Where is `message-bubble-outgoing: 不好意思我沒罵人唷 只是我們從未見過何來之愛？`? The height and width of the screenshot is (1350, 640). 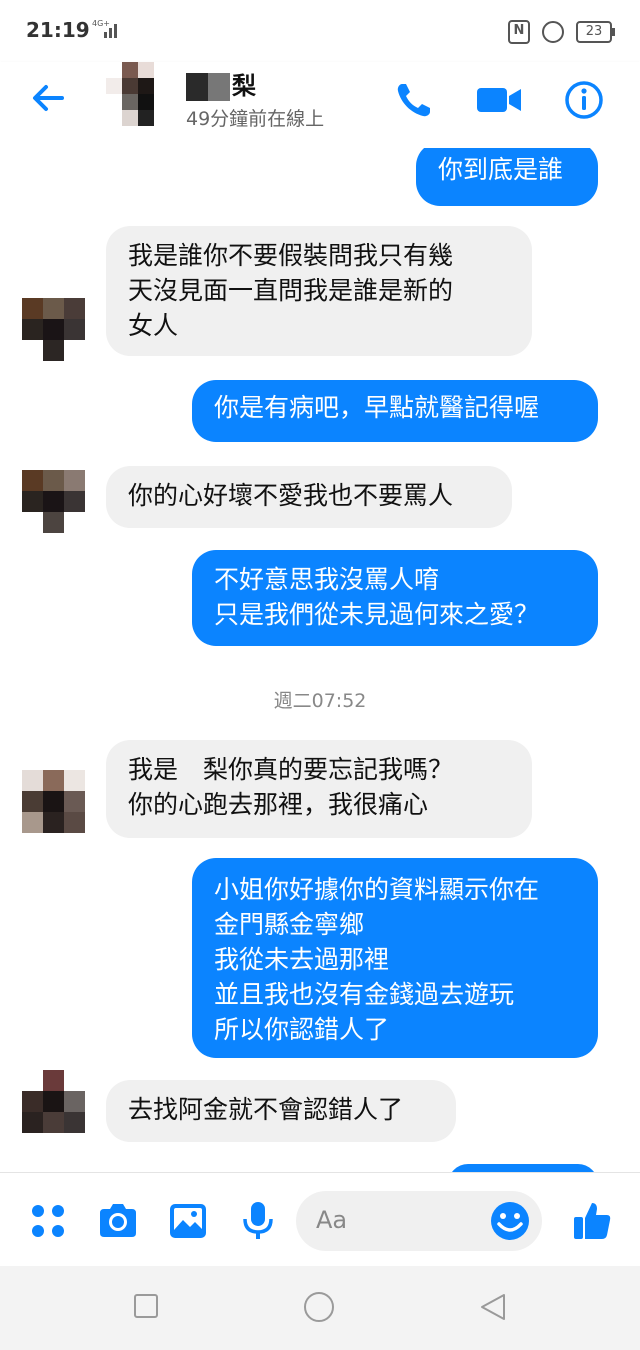
message-bubble-outgoing: 不好意思我沒罵人唷 只是我們從未見過何來之愛？ is located at coordinates (395, 598).